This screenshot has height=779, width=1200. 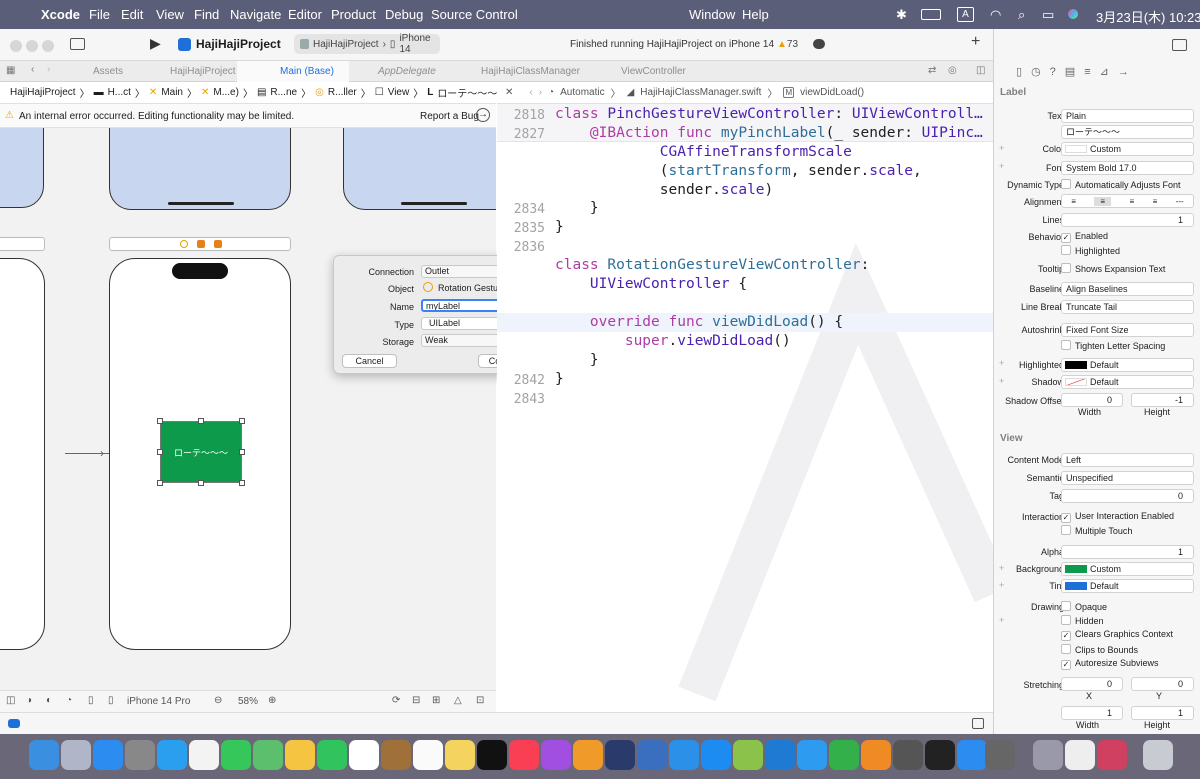 What do you see at coordinates (1113, 268) in the screenshot?
I see `tooltip-checkbox: Shows Expansion Text` at bounding box center [1113, 268].